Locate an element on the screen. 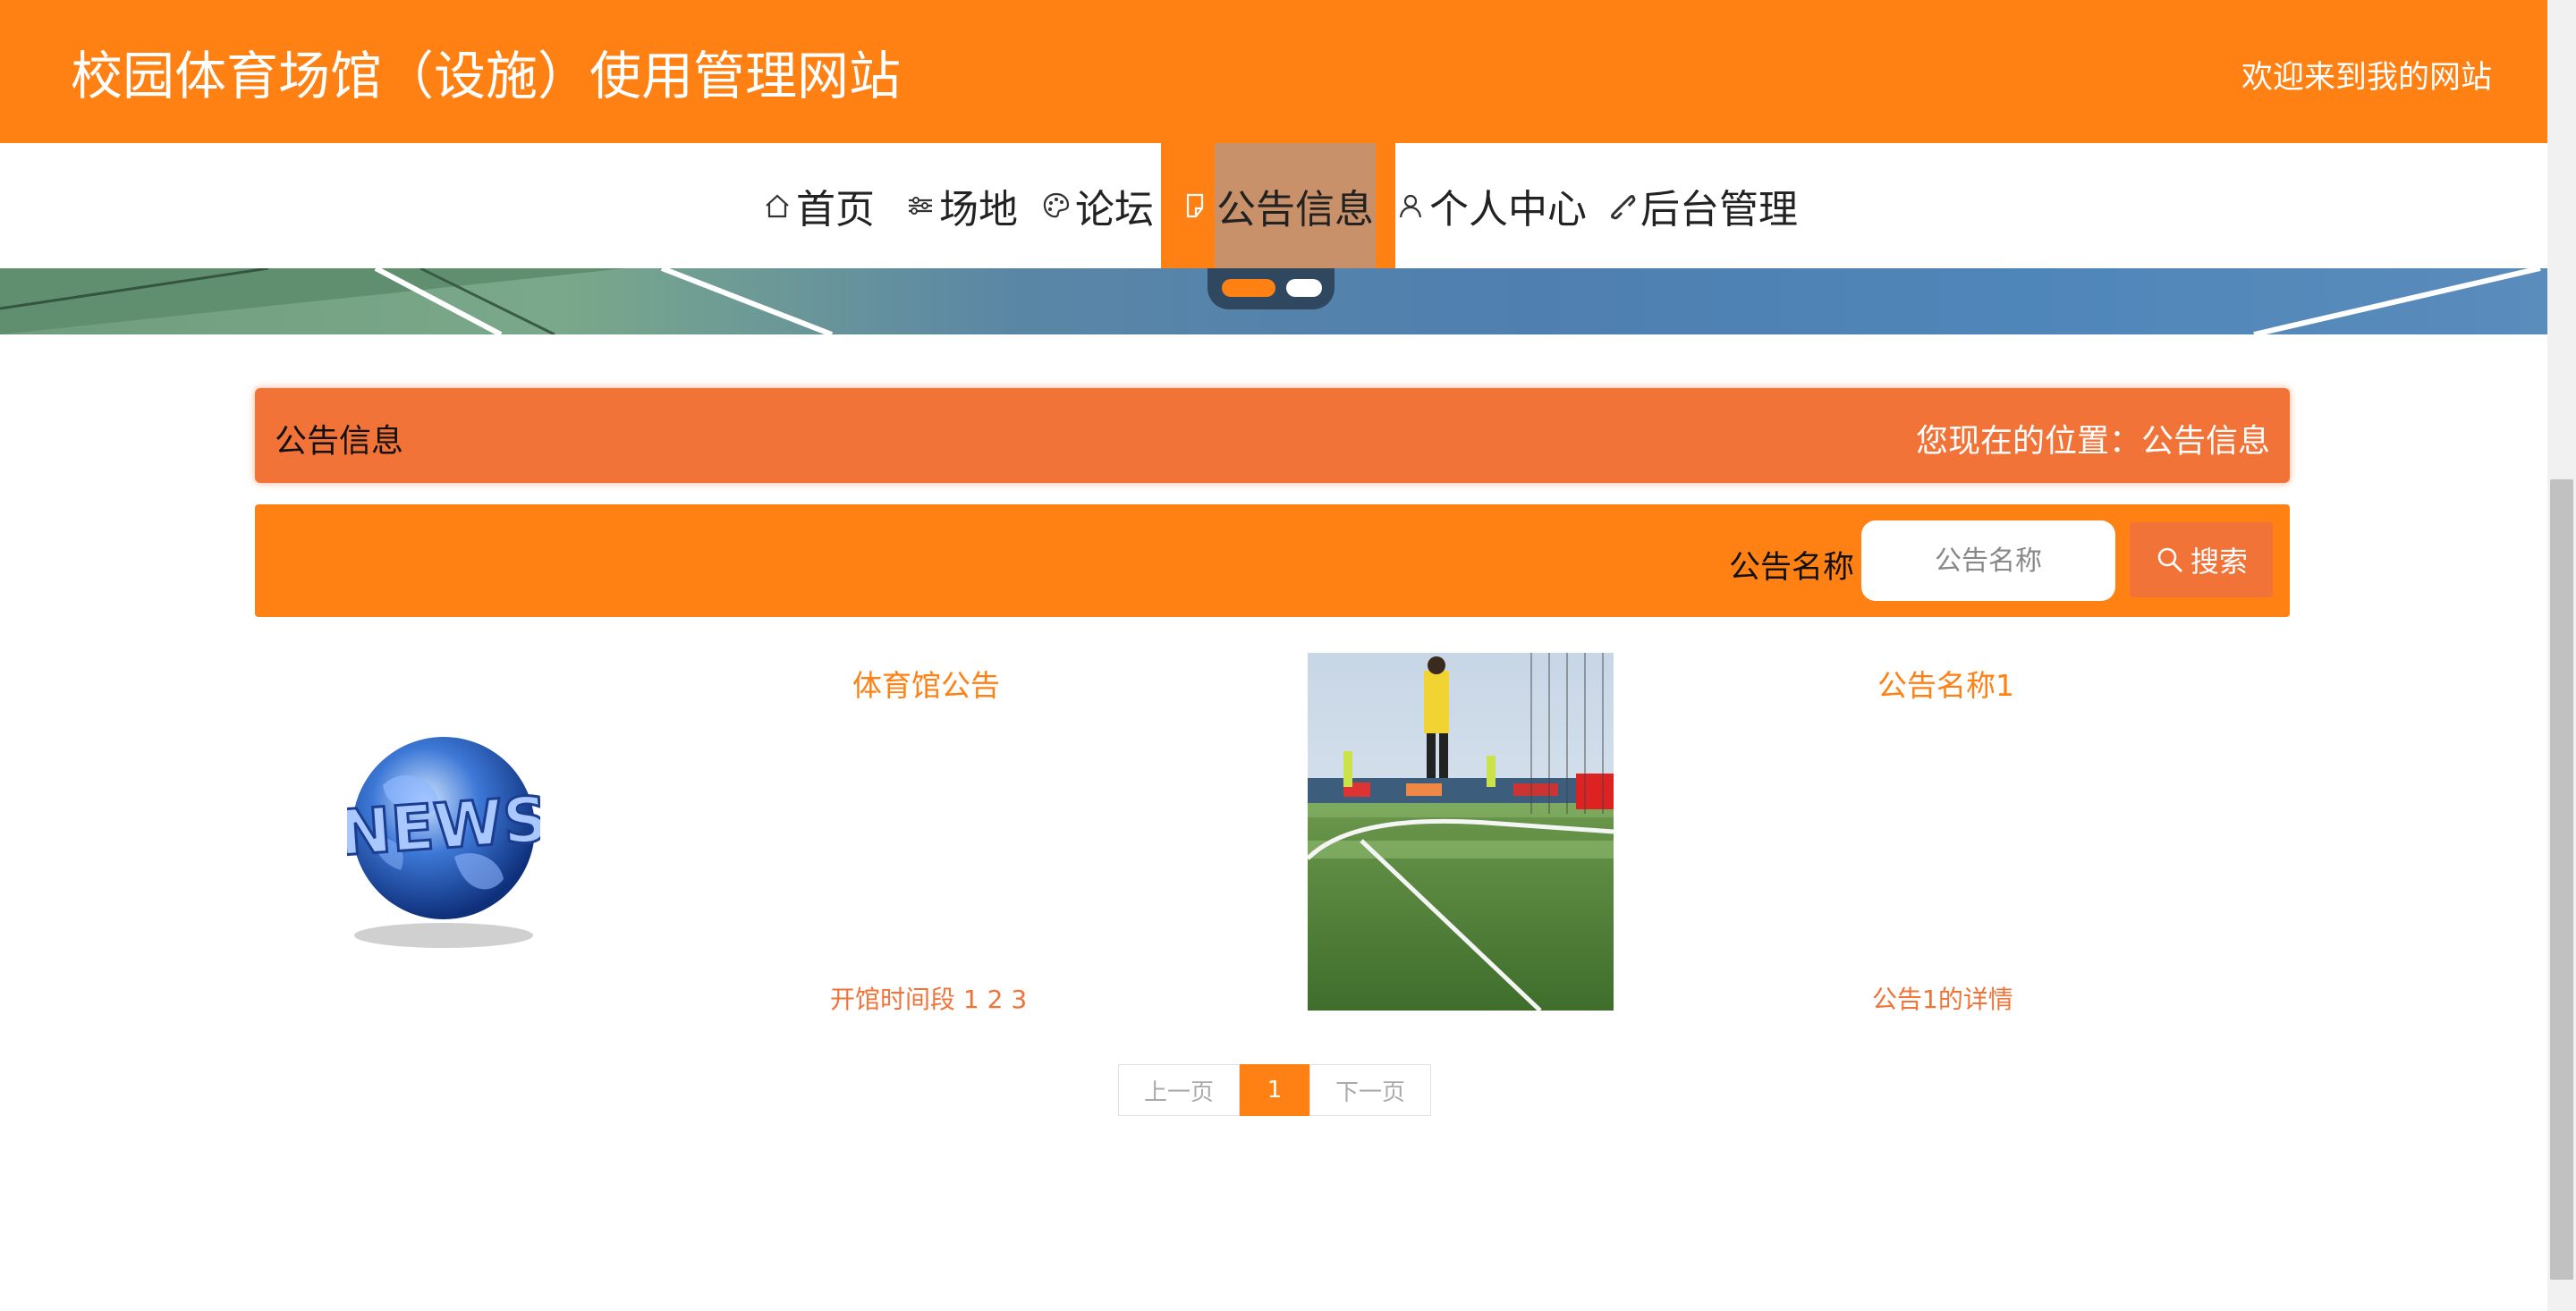 This screenshot has height=1311, width=2576. search-input is located at coordinates (1988, 560).